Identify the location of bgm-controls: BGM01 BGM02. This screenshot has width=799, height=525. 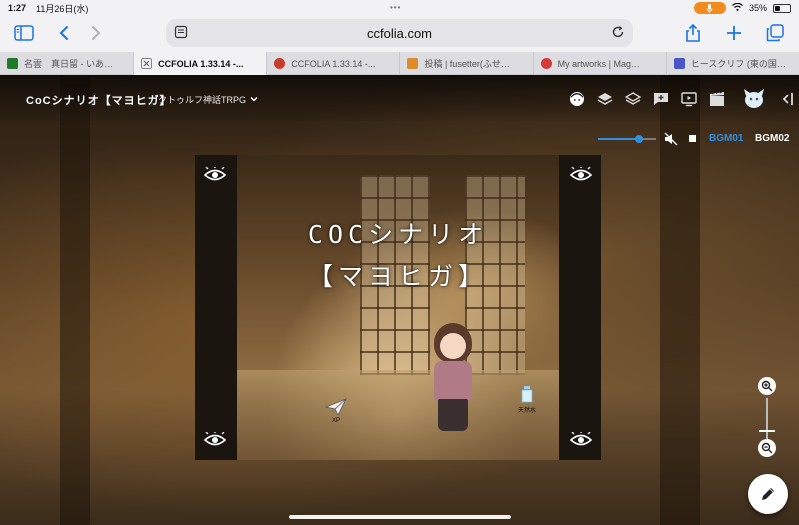
(399, 139).